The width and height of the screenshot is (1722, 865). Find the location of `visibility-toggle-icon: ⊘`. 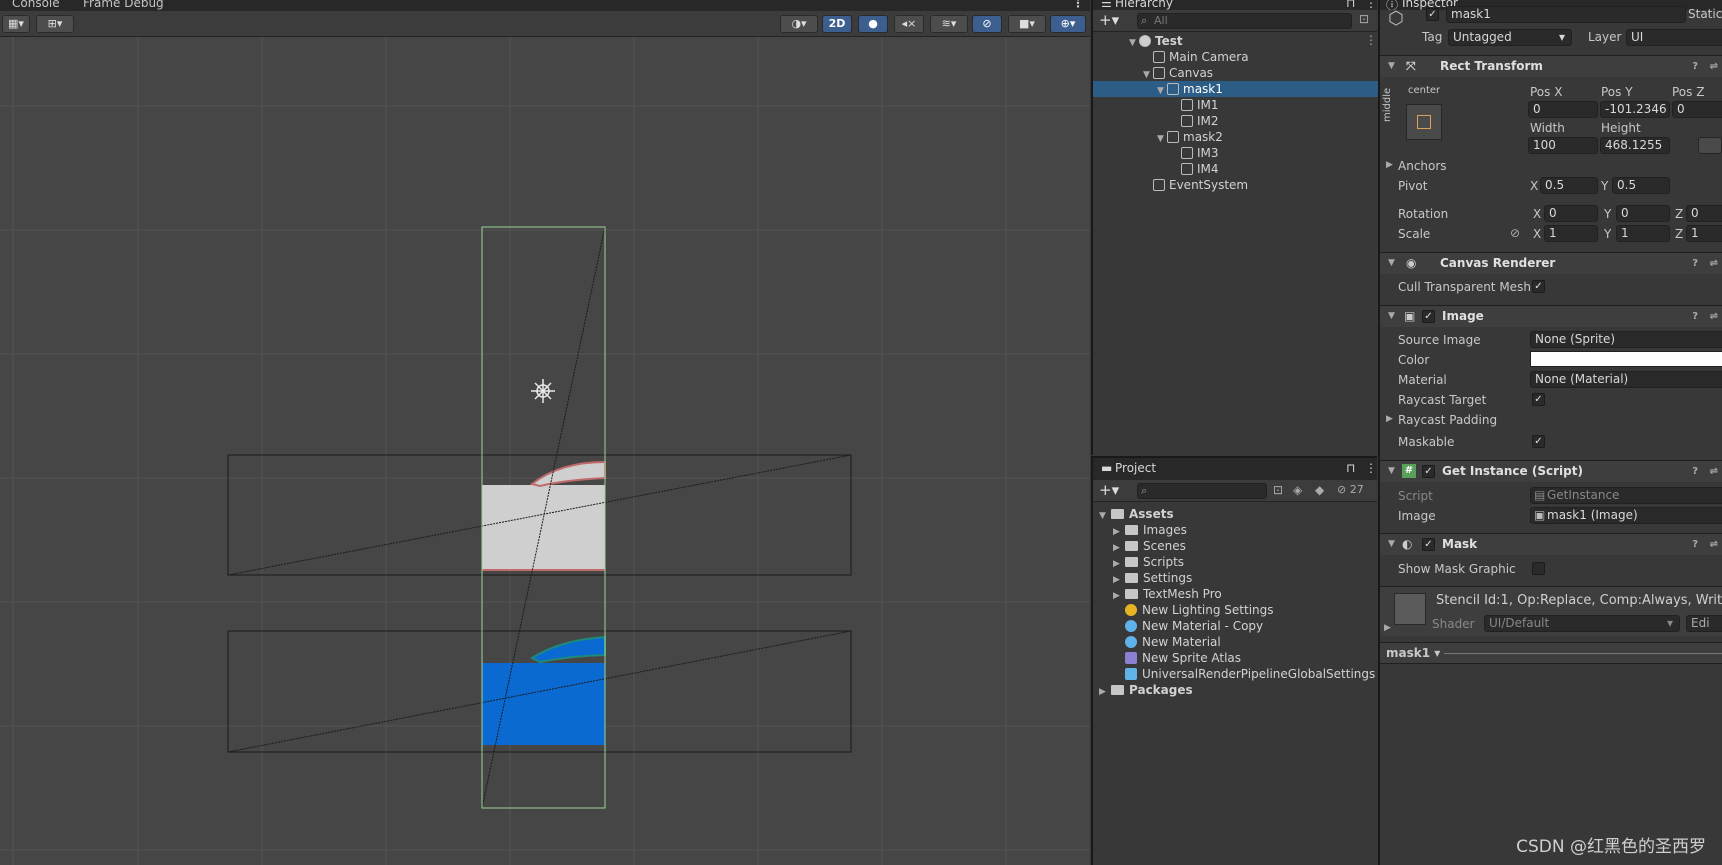

visibility-toggle-icon: ⊘ is located at coordinates (987, 24).